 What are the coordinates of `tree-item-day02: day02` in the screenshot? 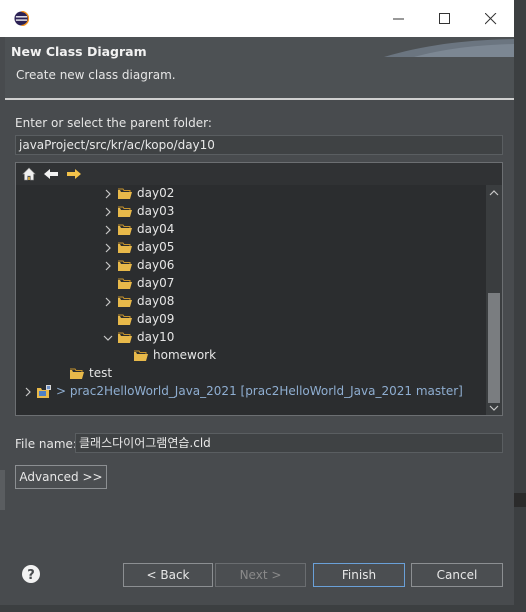 It's located at (251, 194).